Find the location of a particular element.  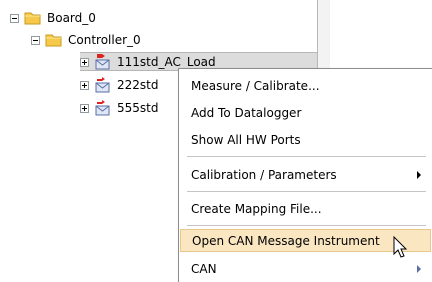

tree-node-board: Board_0 is located at coordinates (54, 18).